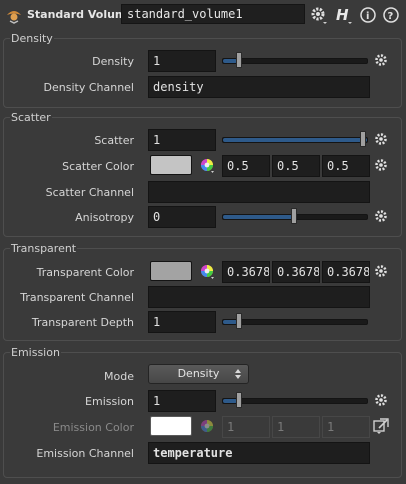  What do you see at coordinates (113, 61) in the screenshot?
I see `density-label: Density` at bounding box center [113, 61].